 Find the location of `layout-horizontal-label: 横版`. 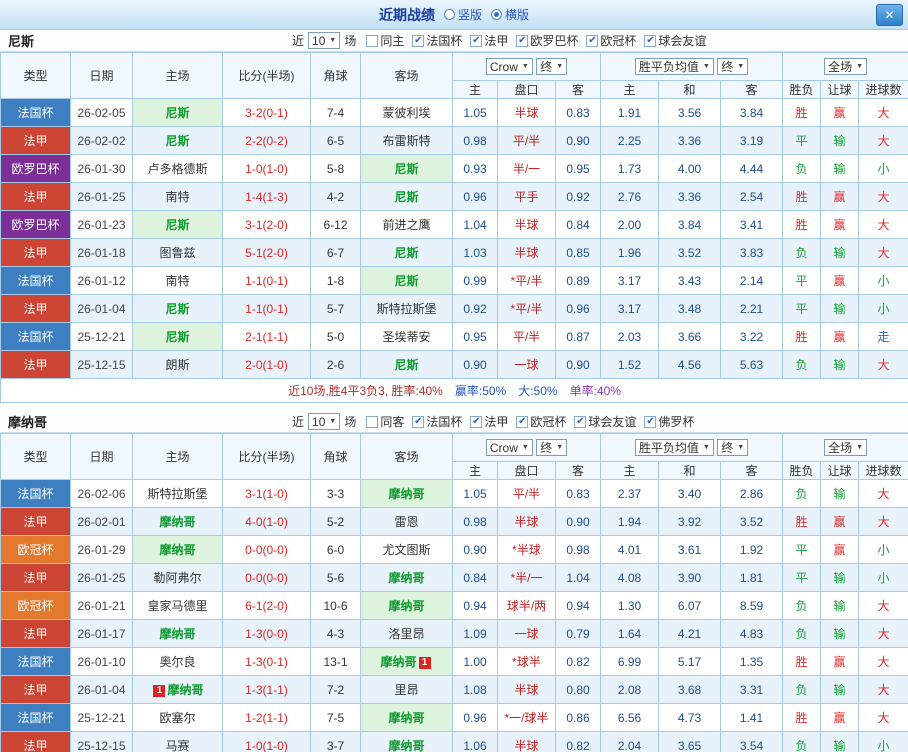

layout-horizontal-label: 横版 is located at coordinates (517, 15).